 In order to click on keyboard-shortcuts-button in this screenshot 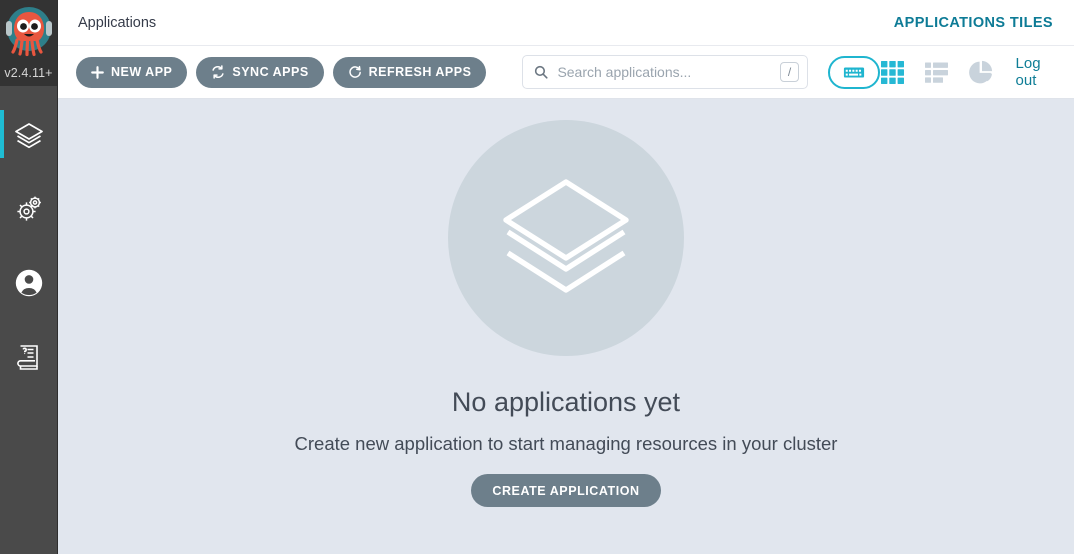, I will do `click(854, 72)`.